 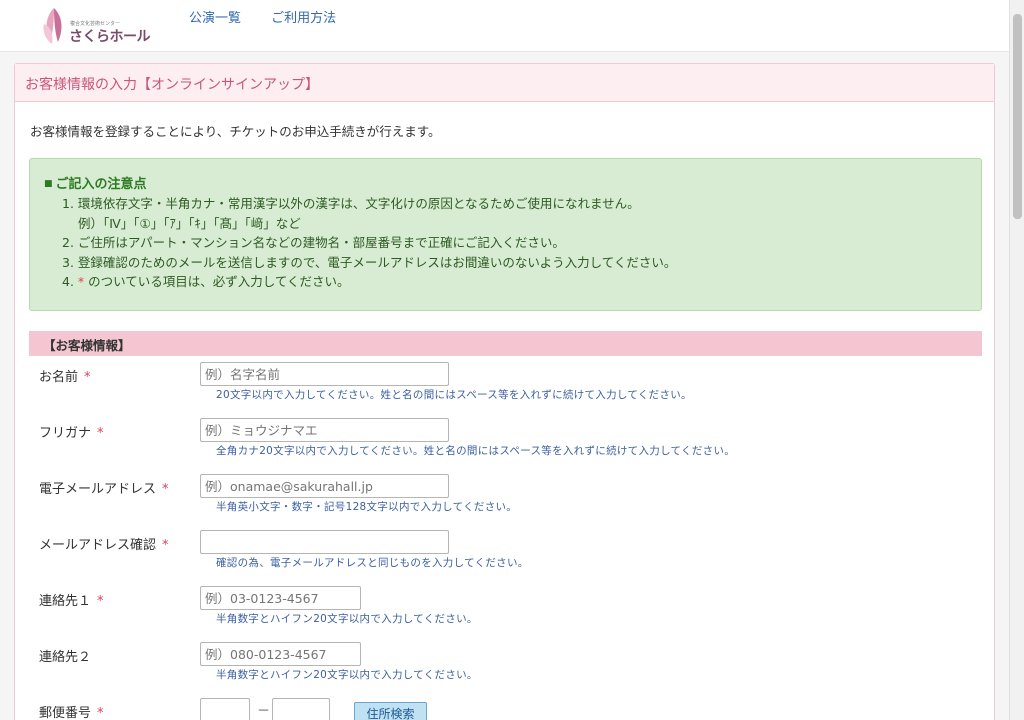 I want to click on scrollbar-thumb, so click(x=1017, y=116).